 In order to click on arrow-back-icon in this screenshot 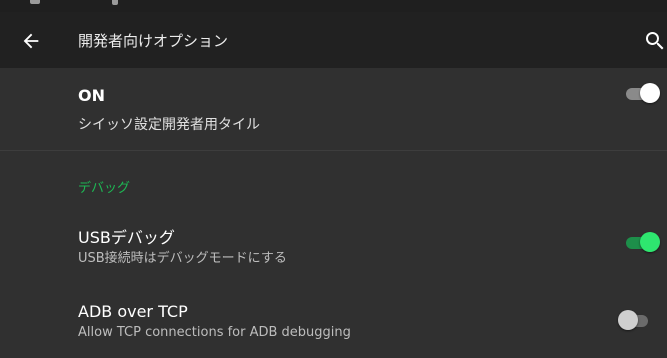, I will do `click(31, 41)`.